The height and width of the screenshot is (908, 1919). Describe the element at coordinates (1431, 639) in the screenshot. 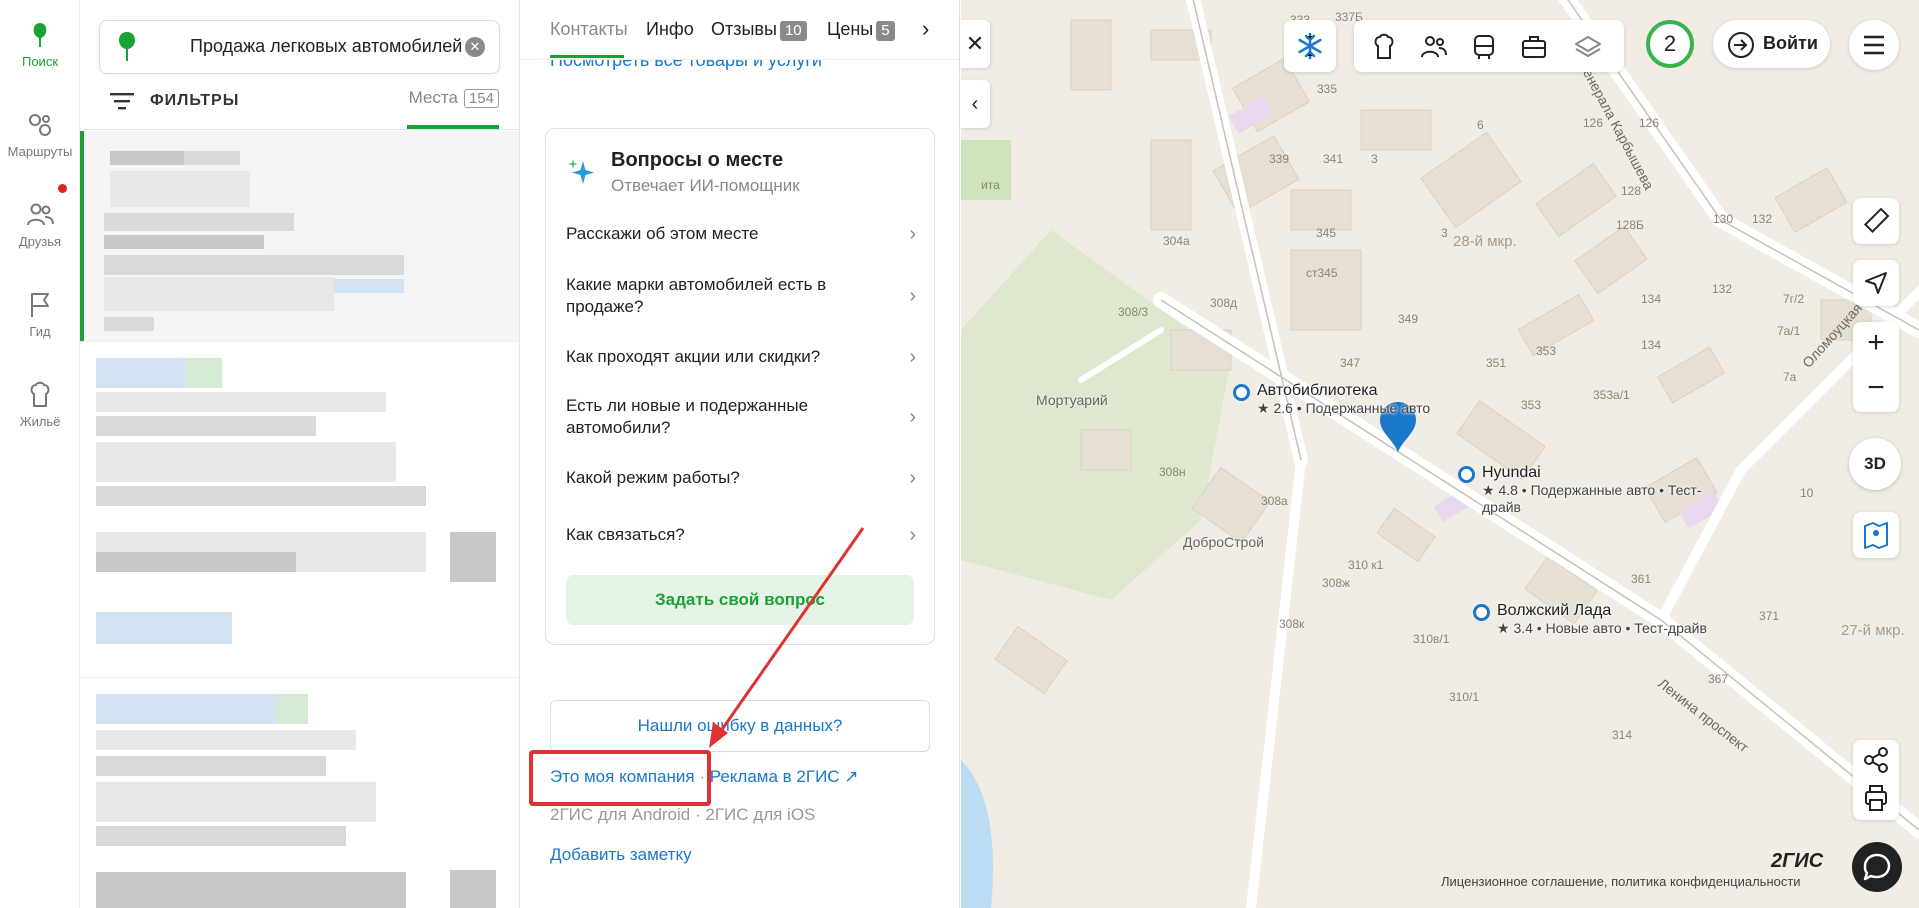

I see `house-number-label: 310в/1` at that location.